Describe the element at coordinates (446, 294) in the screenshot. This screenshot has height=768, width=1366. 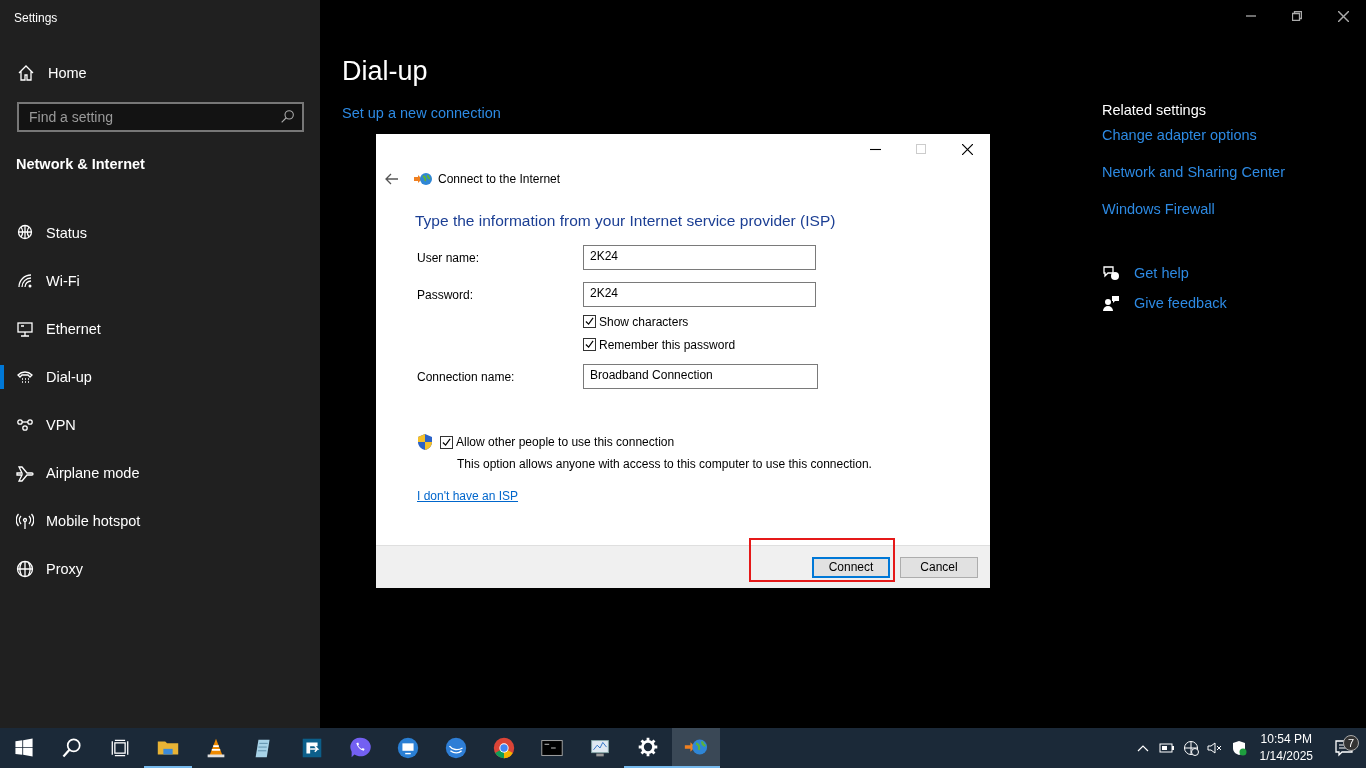
I see `field-label: Password:` at that location.